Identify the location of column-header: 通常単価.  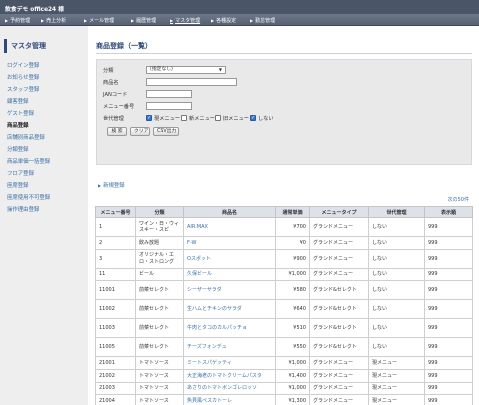
(292, 212).